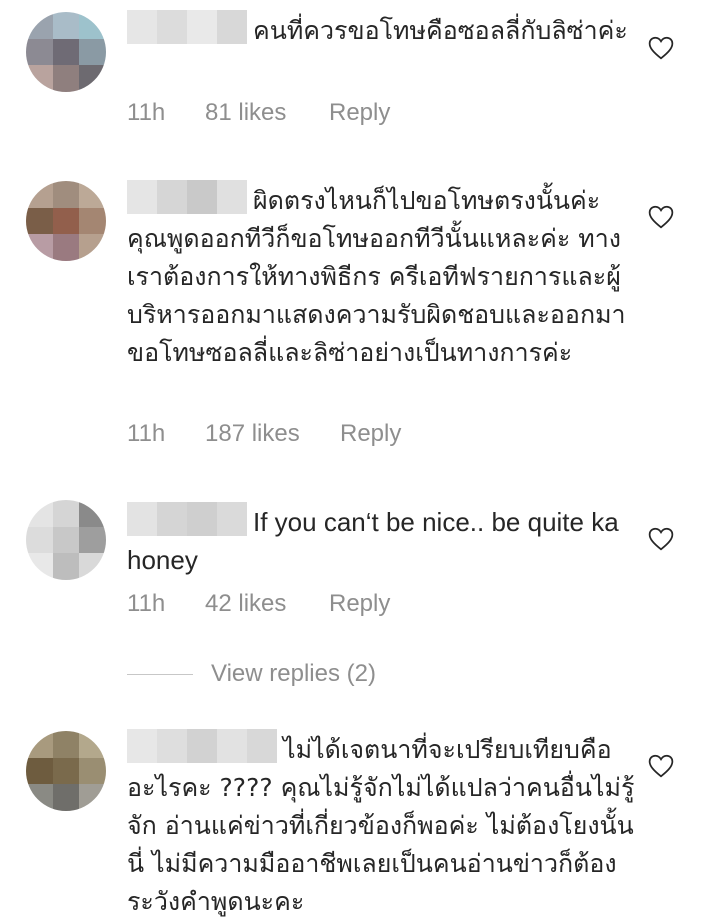 The height and width of the screenshot is (921, 717). I want to click on comment-meta: 11h 187 likes Reply, so click(264, 434).